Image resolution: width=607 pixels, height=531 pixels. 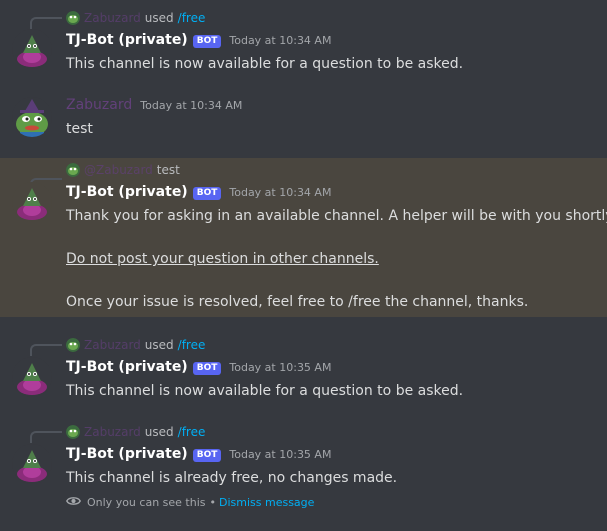 I want to click on ephemeral-note: Only you can see this, so click(x=146, y=502).